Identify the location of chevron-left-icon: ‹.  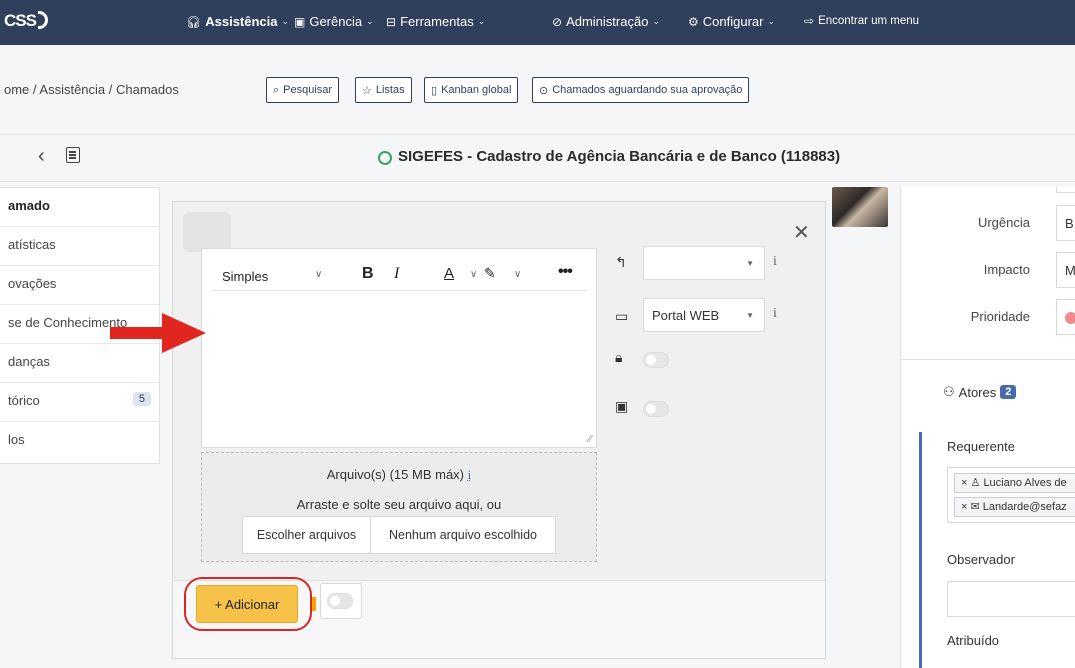
(41, 156).